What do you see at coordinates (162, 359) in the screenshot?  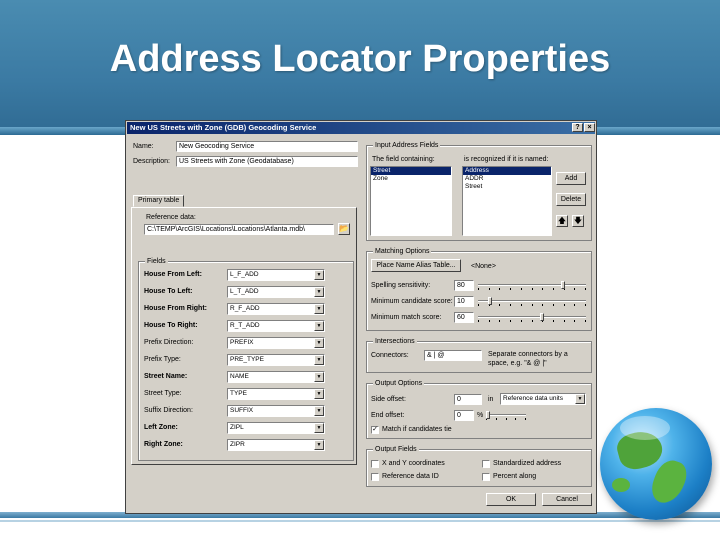 I see `field-label-prefix-type: Prefix Type:` at bounding box center [162, 359].